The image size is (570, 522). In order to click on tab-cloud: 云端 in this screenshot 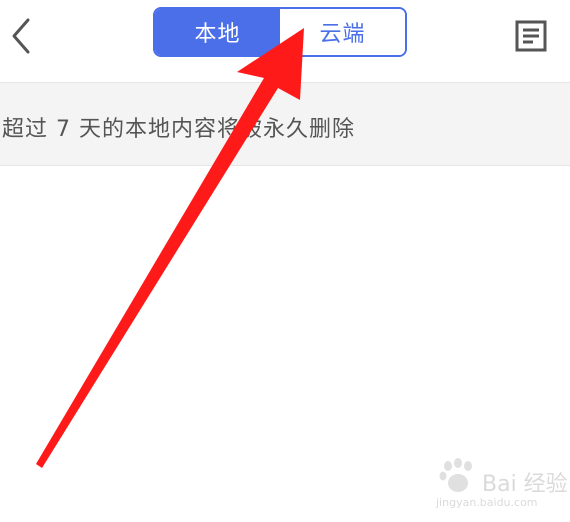, I will do `click(342, 32)`.